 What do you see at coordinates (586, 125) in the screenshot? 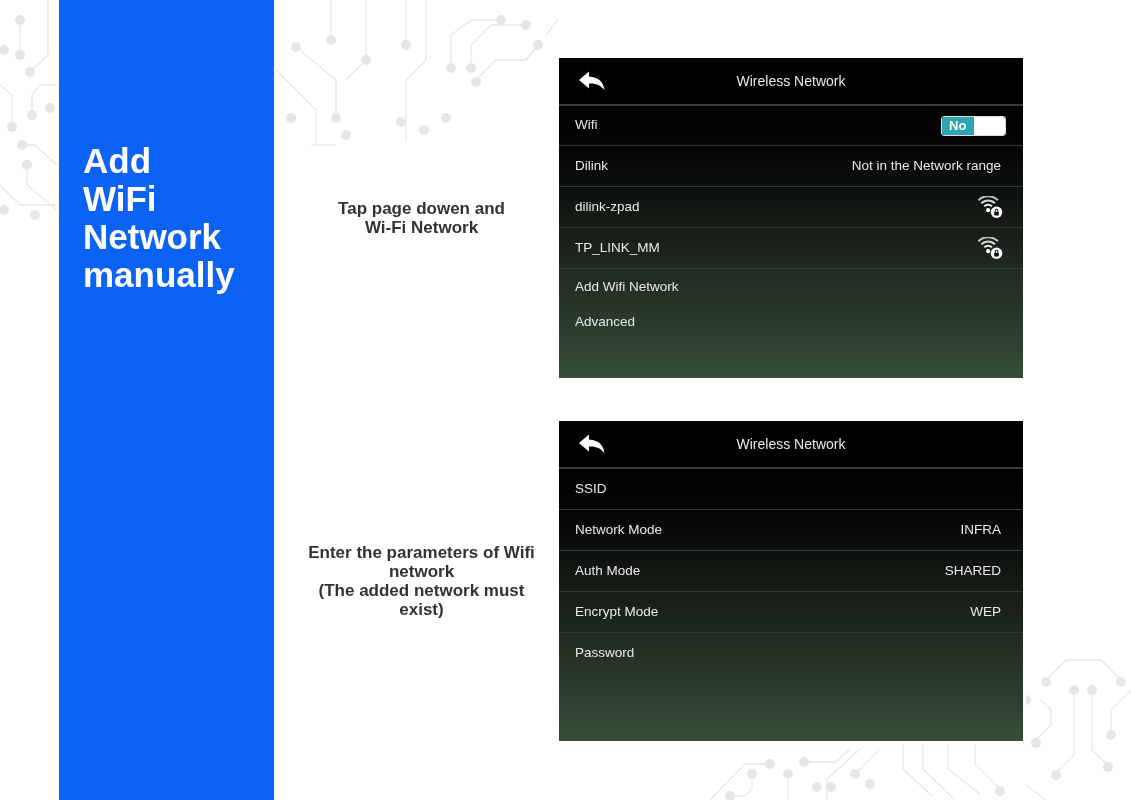
I see `setting-label: Wifi` at bounding box center [586, 125].